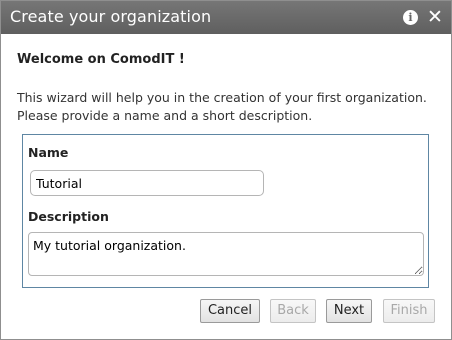 This screenshot has width=452, height=340. I want to click on cancel-button: Cancel, so click(230, 311).